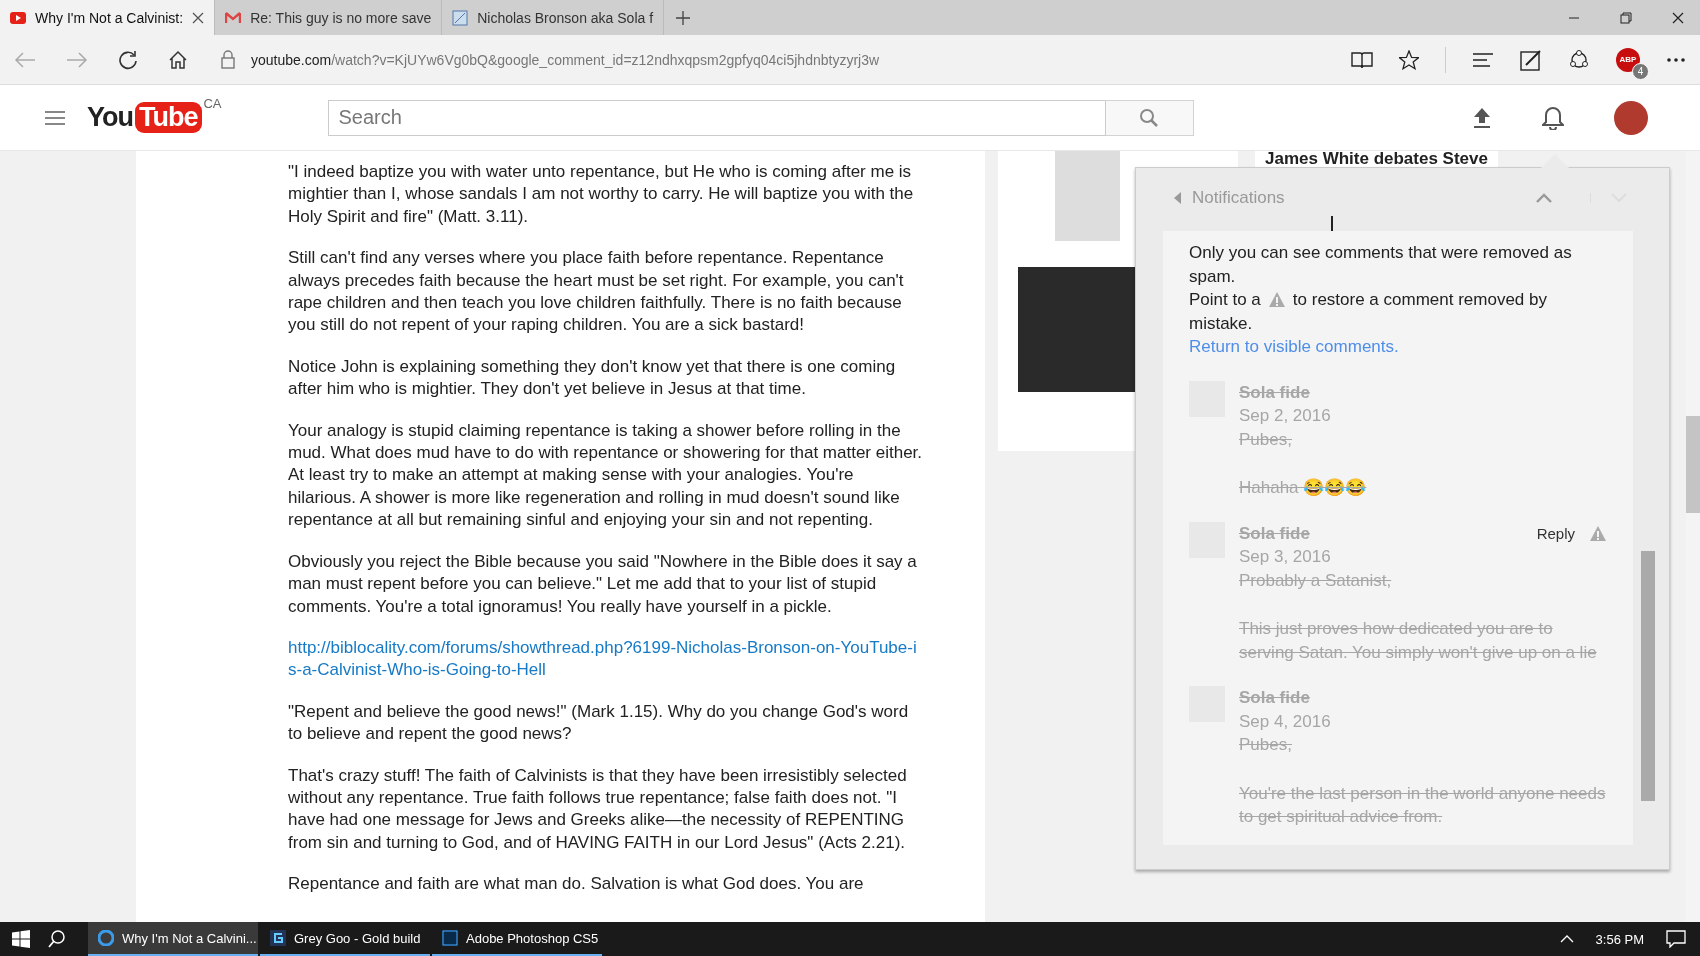 This screenshot has height=956, width=1700. Describe the element at coordinates (460, 17) in the screenshot. I see `page-icon` at that location.